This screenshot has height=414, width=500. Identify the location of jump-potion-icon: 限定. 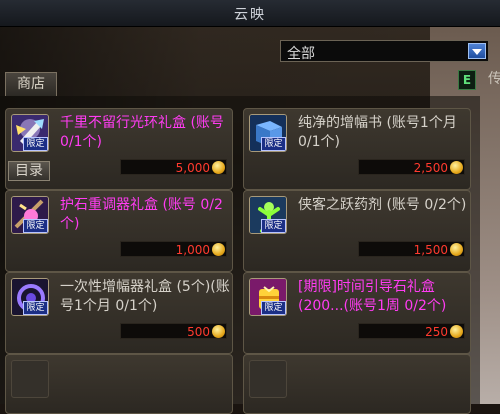
(268, 215).